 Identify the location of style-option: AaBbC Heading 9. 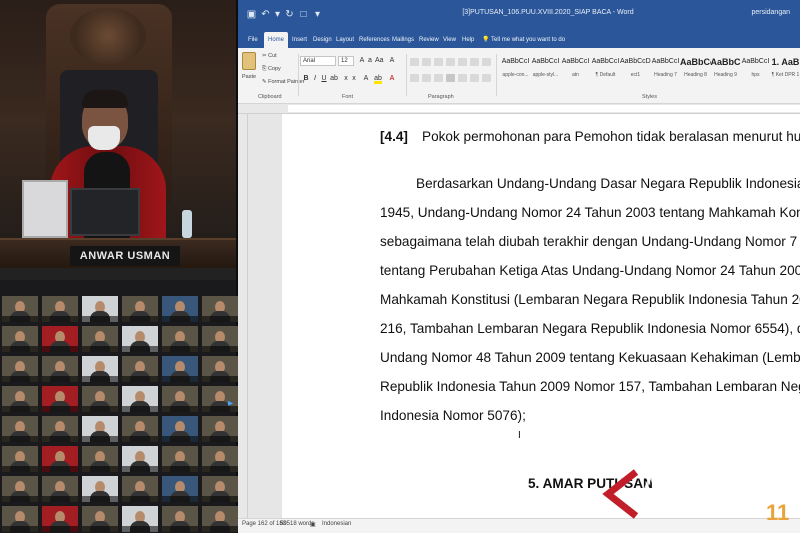
(725, 70).